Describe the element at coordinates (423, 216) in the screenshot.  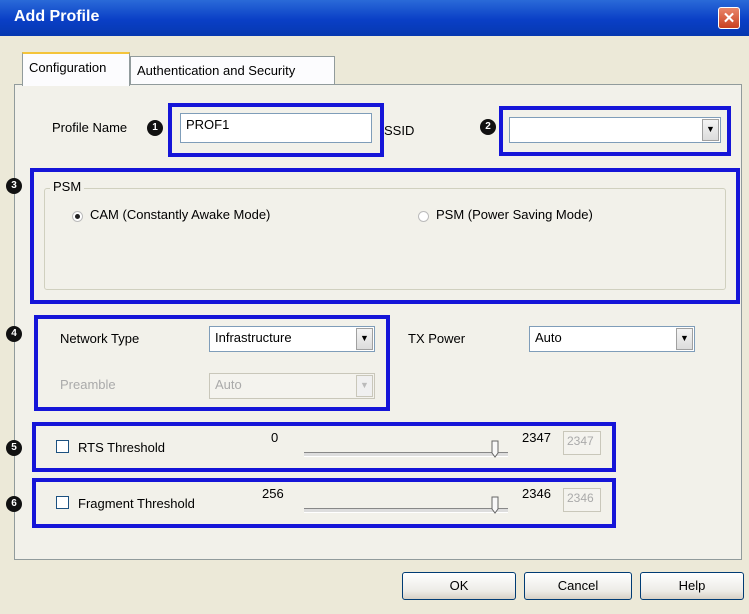
I see `psm-radio` at that location.